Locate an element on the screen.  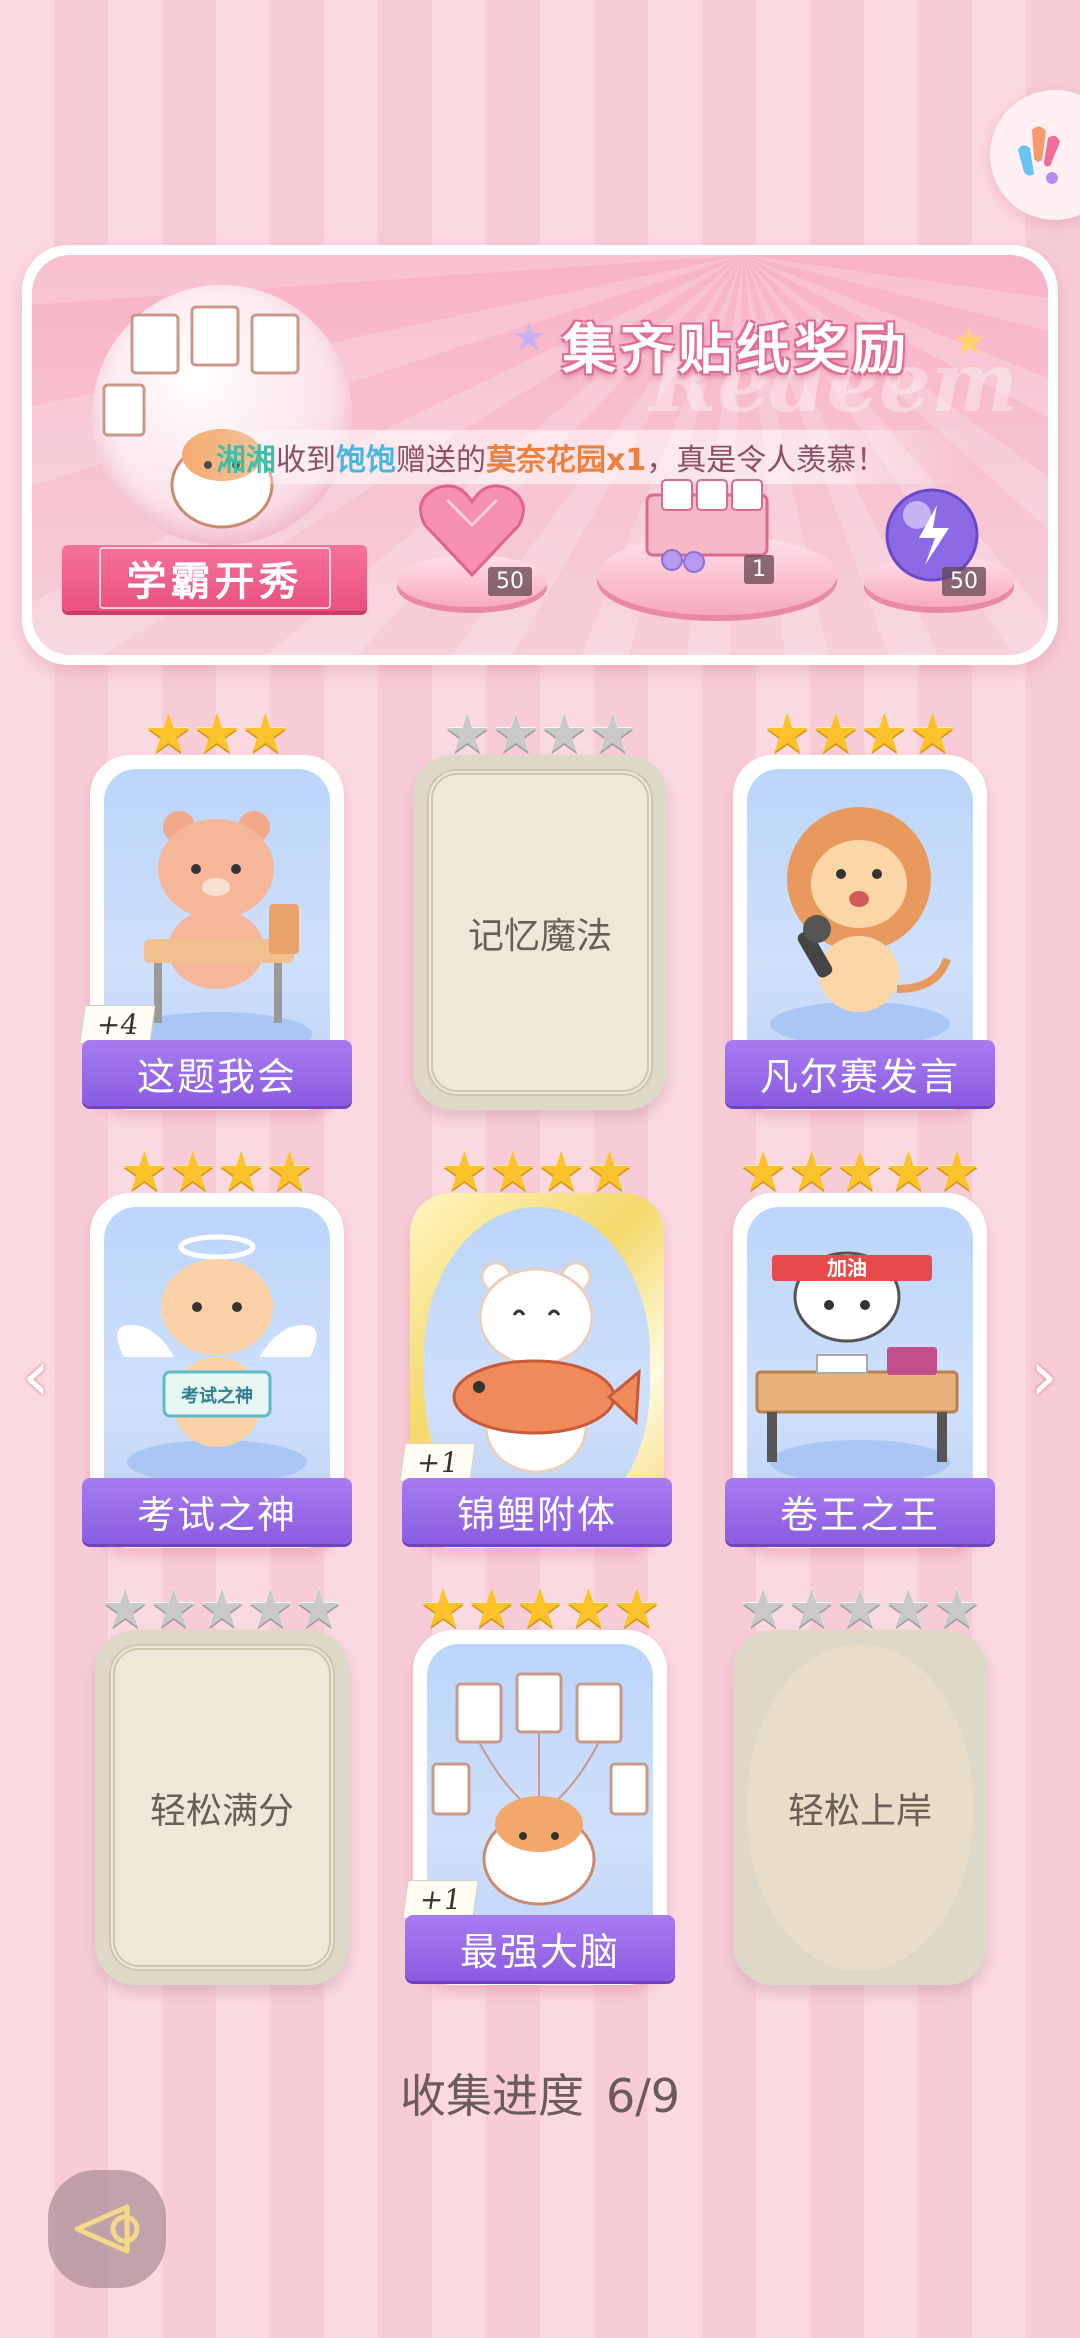
progress-value: 6/9 is located at coordinates (643, 2096).